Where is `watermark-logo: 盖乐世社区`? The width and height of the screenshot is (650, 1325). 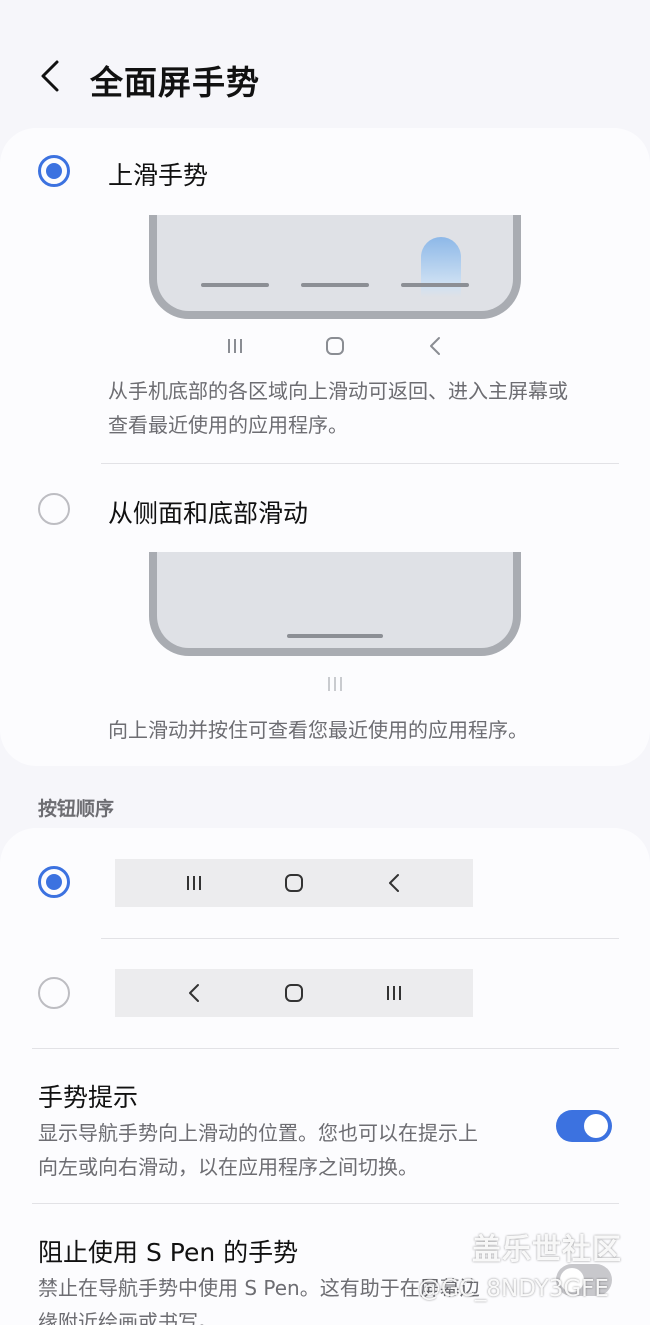
watermark-logo: 盖乐世社区 is located at coordinates (547, 1249).